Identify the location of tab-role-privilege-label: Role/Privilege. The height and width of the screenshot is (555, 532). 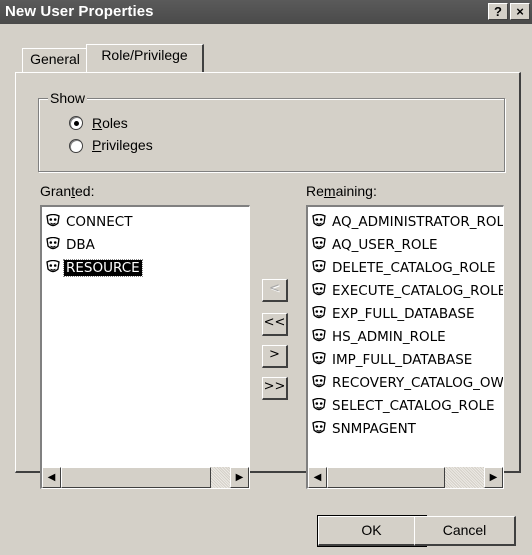
(144, 55).